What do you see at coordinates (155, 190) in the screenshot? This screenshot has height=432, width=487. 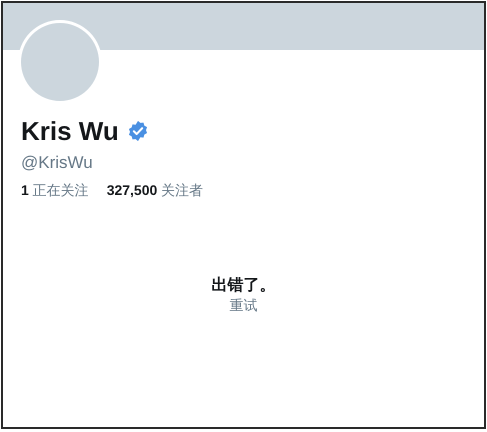 I see `follow-stat-link: 327,500 关注者` at bounding box center [155, 190].